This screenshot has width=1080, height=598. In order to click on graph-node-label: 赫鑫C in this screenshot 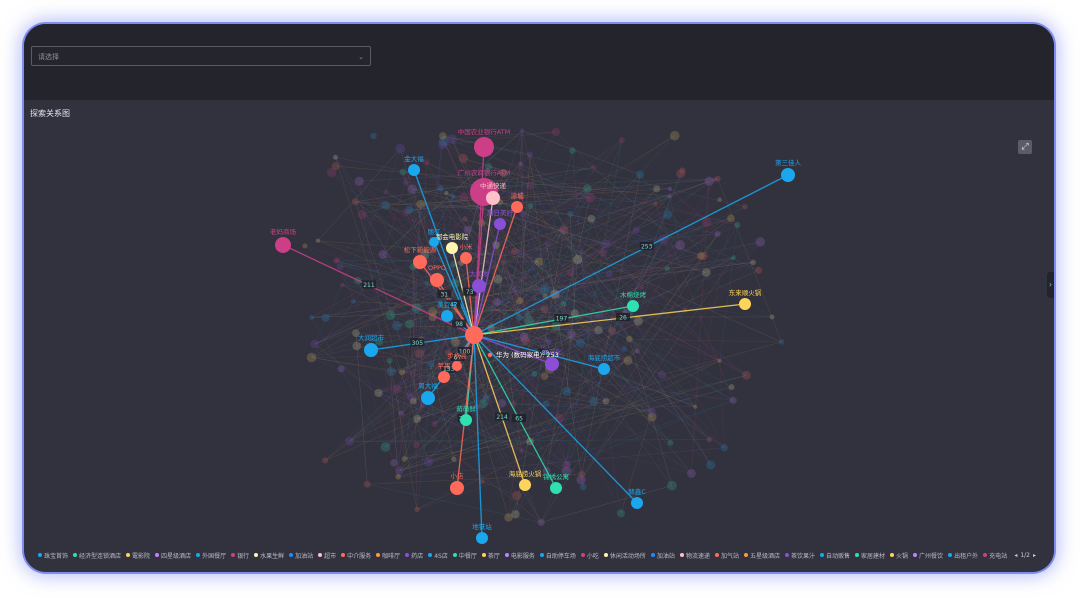, I will do `click(637, 491)`.